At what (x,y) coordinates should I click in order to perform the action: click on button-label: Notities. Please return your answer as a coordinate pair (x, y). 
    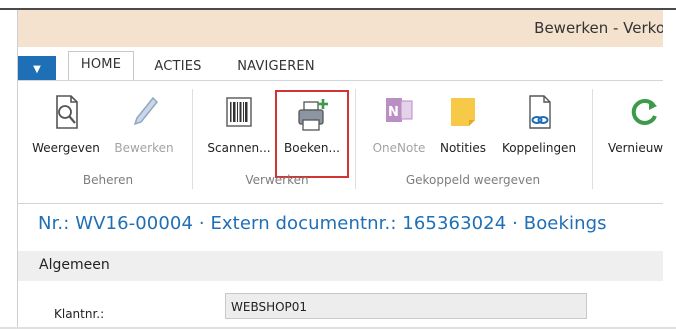
    Looking at the image, I should click on (463, 148).